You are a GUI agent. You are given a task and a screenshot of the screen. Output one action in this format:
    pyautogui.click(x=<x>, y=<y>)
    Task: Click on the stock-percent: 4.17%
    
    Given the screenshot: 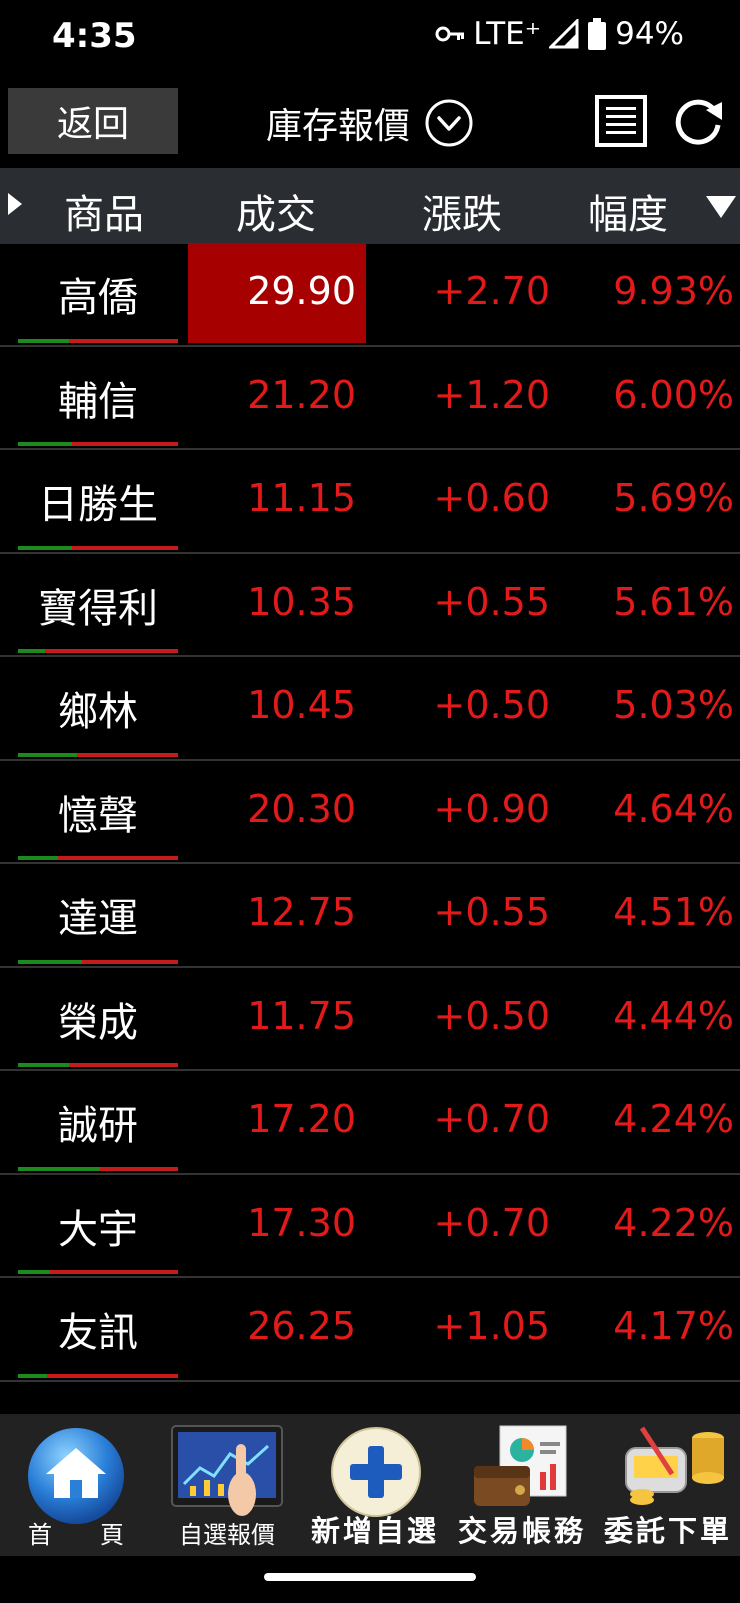 What is the action you would take?
    pyautogui.click(x=673, y=1326)
    